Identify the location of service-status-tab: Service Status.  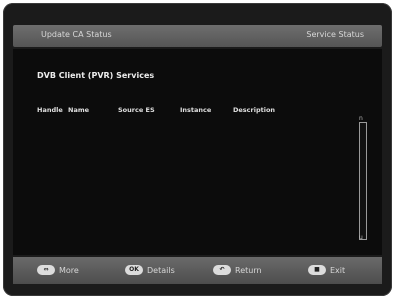
(335, 34).